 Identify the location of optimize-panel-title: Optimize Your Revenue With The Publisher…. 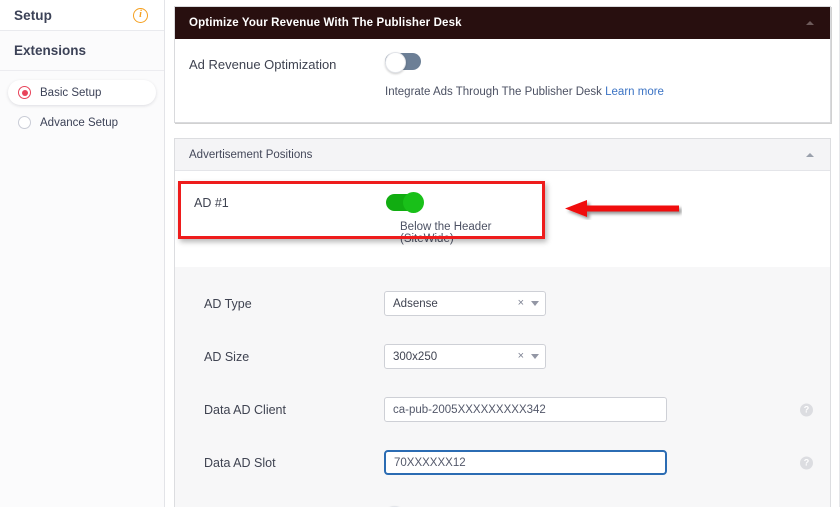
(325, 23).